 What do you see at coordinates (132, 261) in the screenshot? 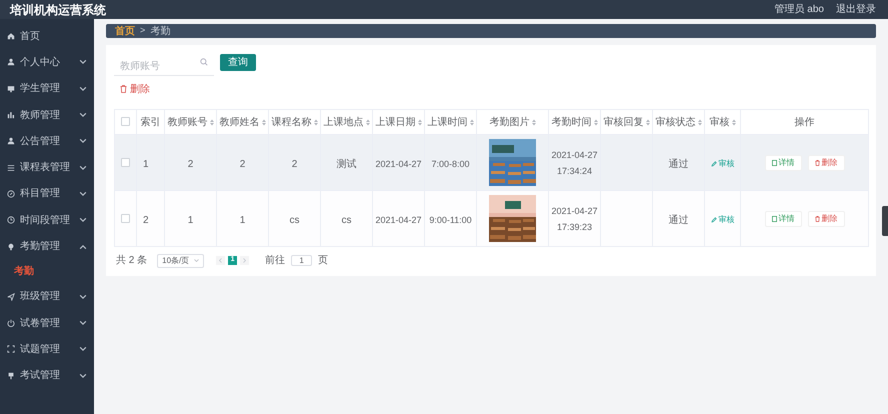
I see `total-count: 共 2 条` at bounding box center [132, 261].